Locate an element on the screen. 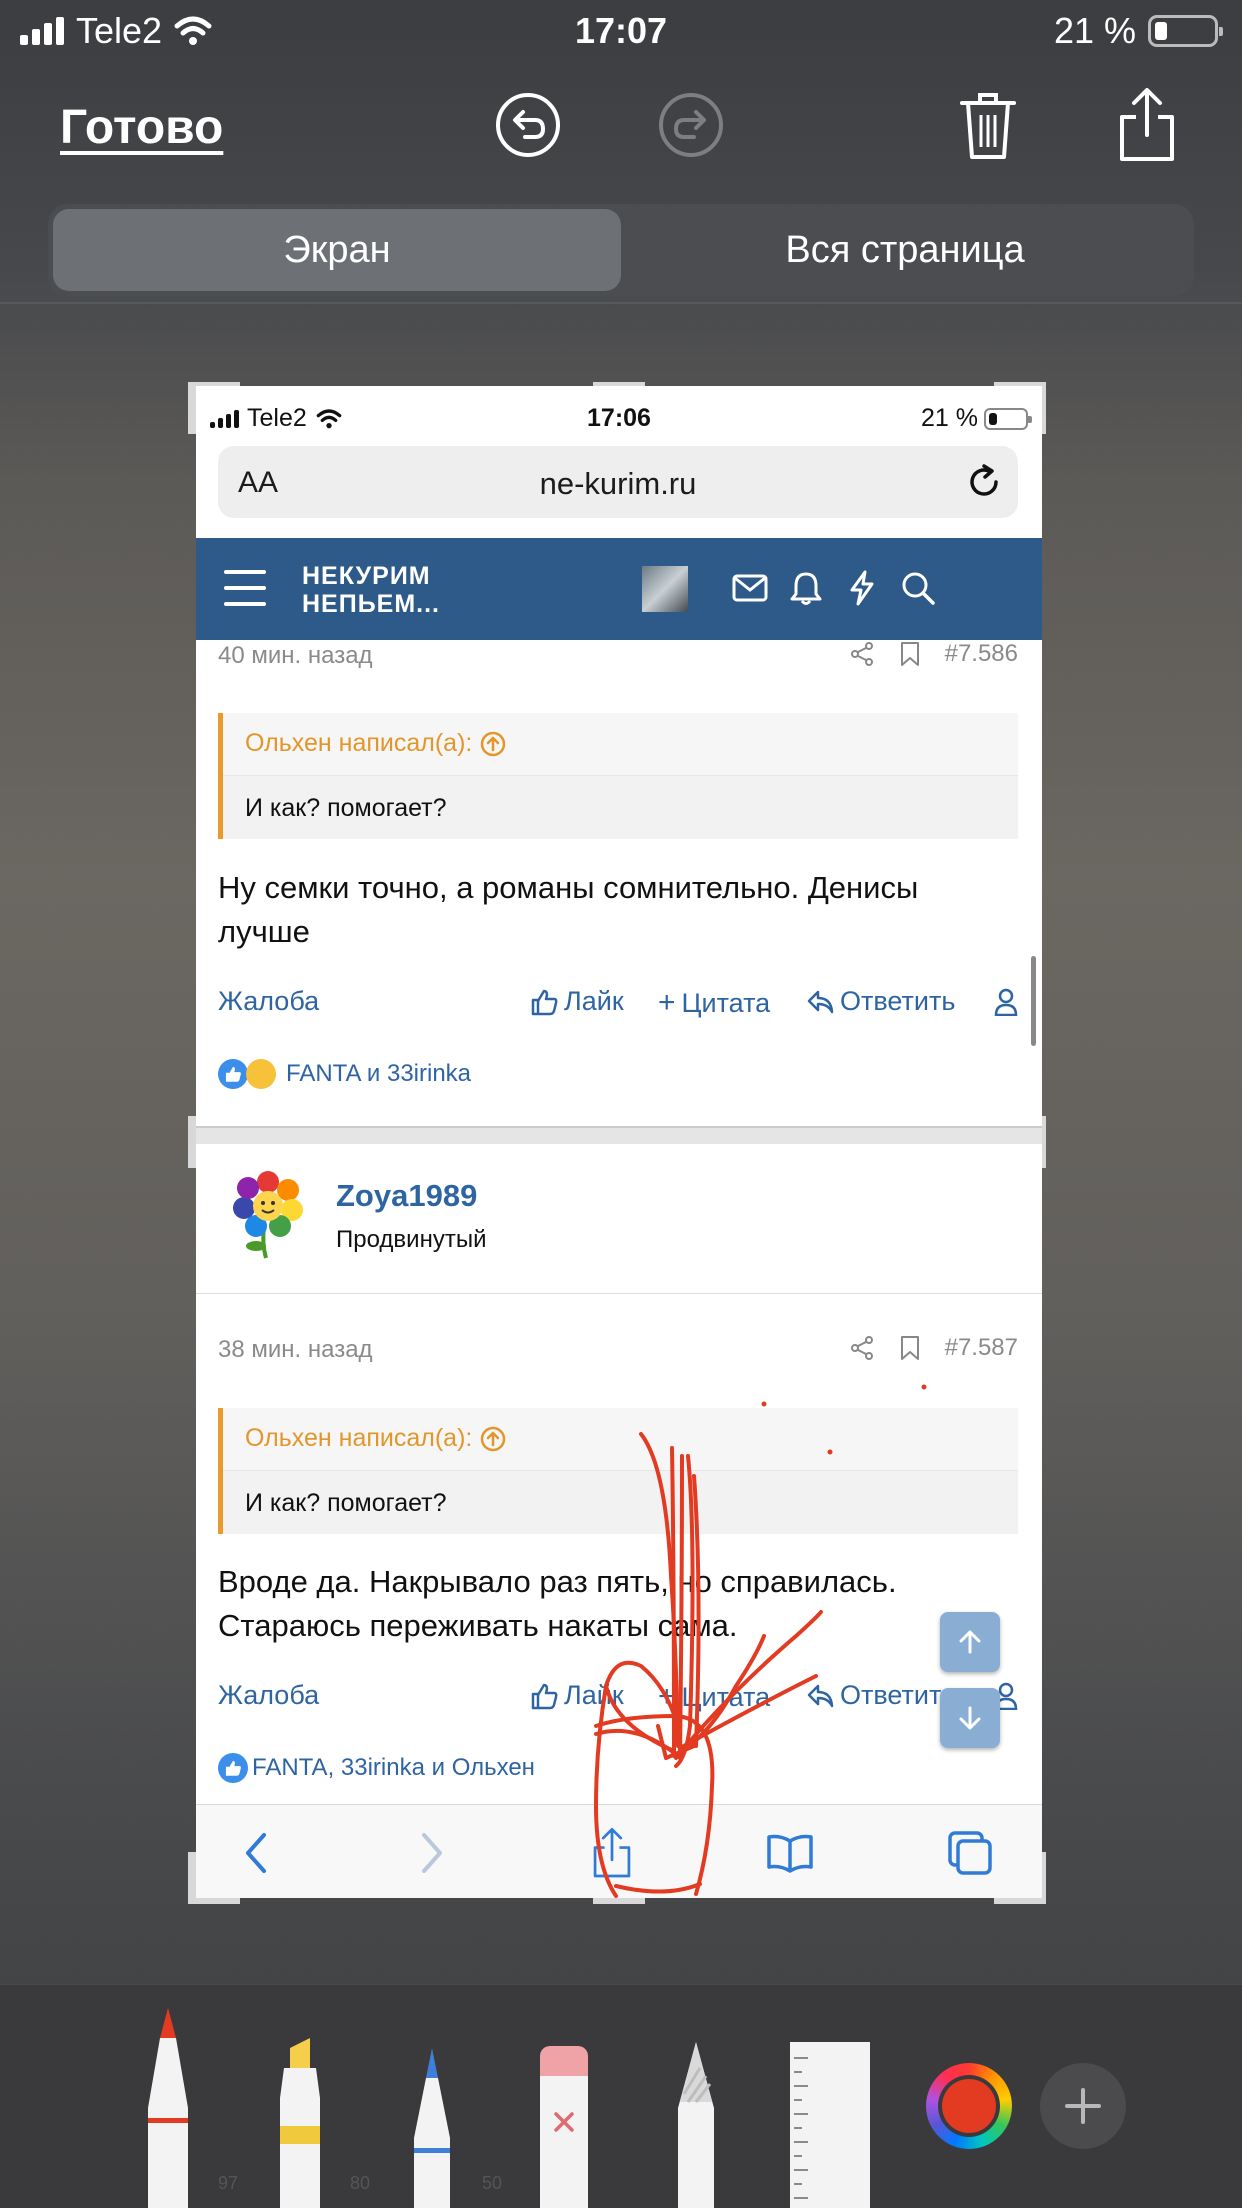 This screenshot has width=1242, height=2208. book-icon is located at coordinates (790, 1853).